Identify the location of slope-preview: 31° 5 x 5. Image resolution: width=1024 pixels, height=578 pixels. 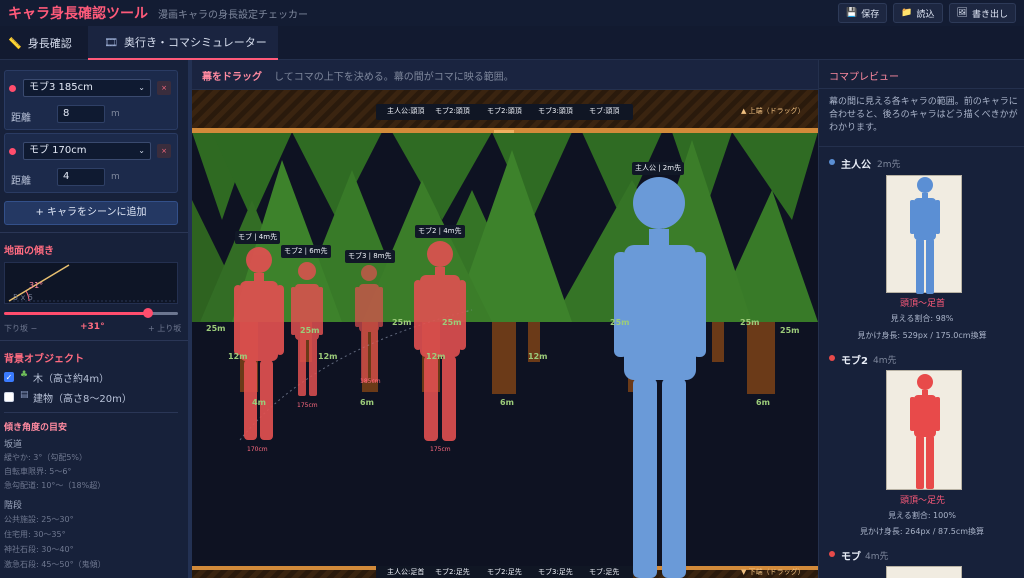
(91, 283).